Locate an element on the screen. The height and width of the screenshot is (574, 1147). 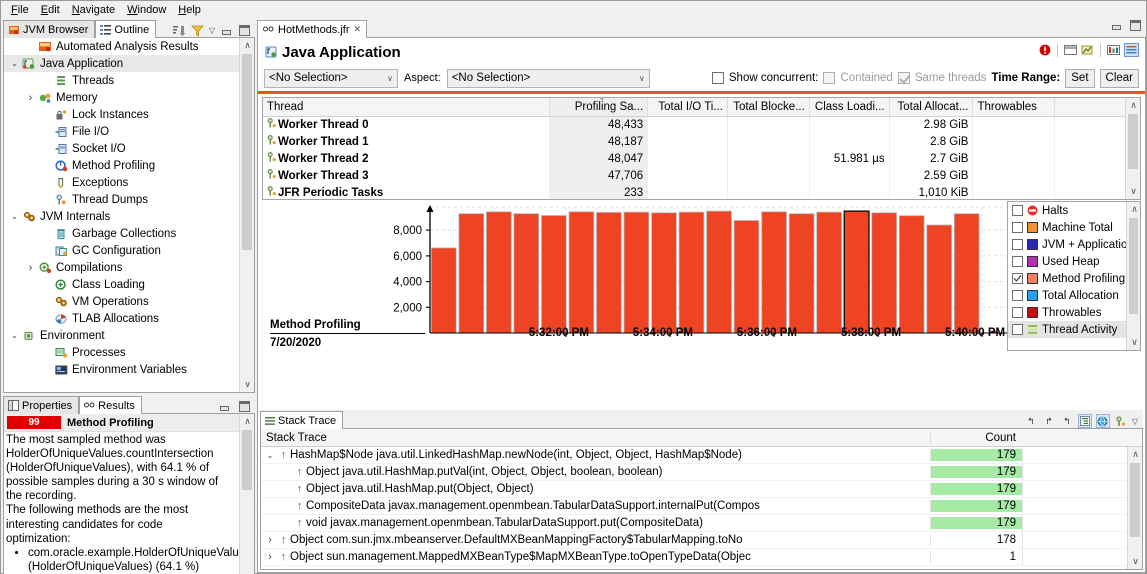
legend-item-halts: Halts is located at coordinates (1074, 210).